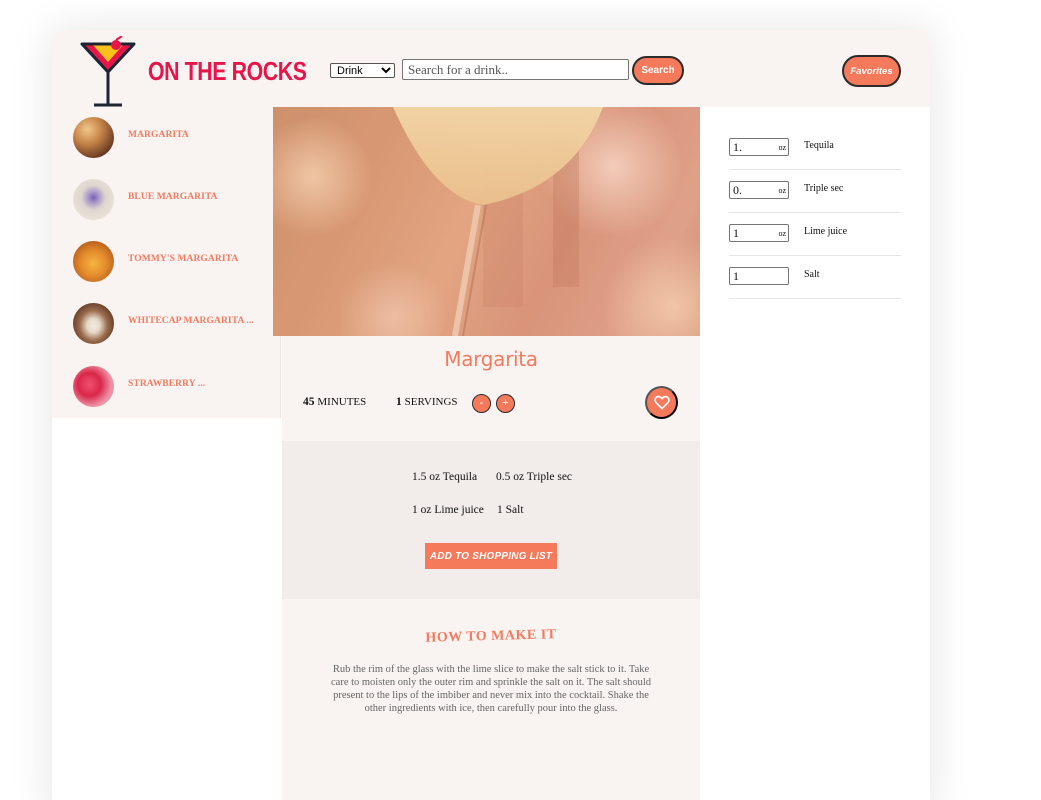  I want to click on amount-ingredient-name: Lime juice, so click(826, 231).